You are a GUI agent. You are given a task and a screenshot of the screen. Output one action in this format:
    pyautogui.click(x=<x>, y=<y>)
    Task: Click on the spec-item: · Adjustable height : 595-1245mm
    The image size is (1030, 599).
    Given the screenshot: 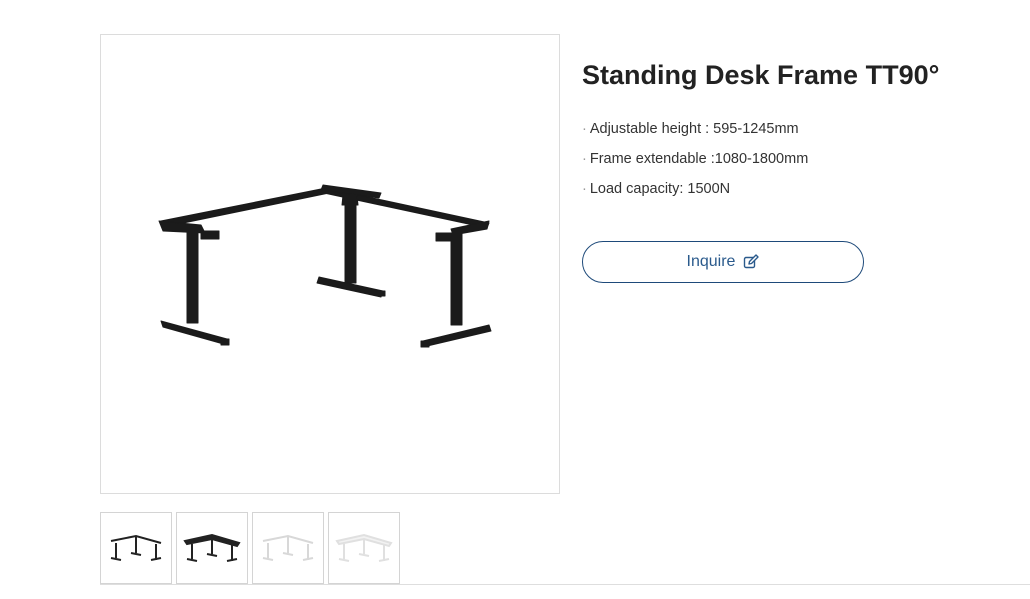 What is the action you would take?
    pyautogui.click(x=802, y=129)
    